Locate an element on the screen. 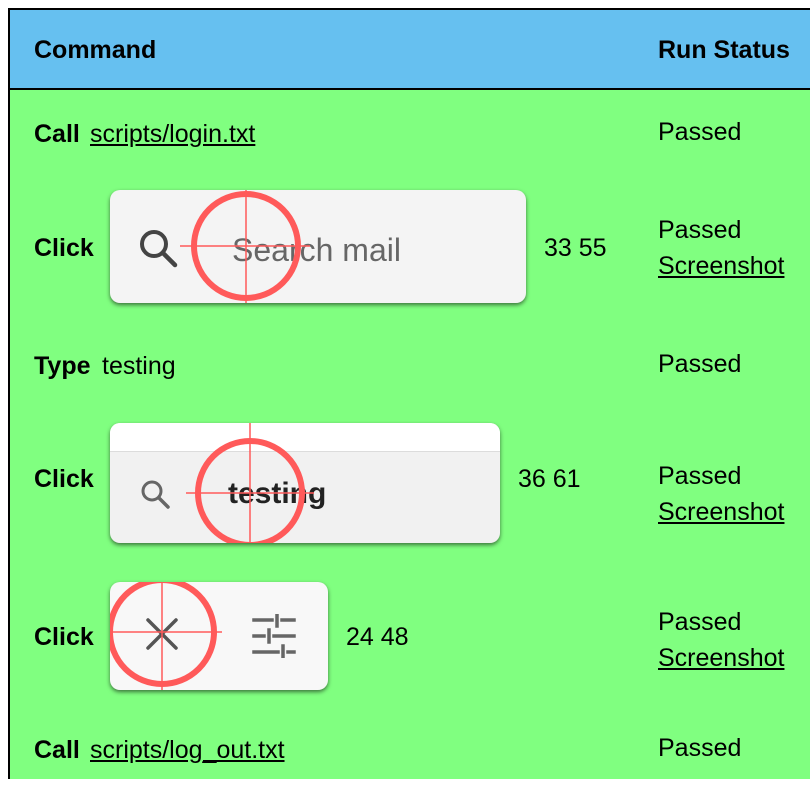  click-coordinates: 33 55 is located at coordinates (575, 248).